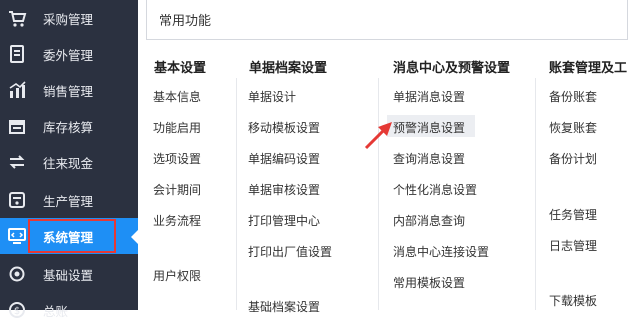 This screenshot has width=628, height=328. What do you see at coordinates (17, 236) in the screenshot?
I see `system-icon` at bounding box center [17, 236].